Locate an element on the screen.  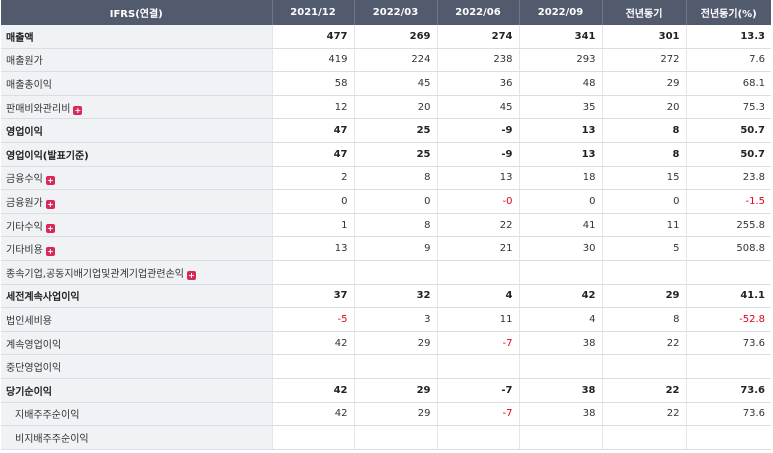
row-label: 계속영업이익 is located at coordinates (34, 345).